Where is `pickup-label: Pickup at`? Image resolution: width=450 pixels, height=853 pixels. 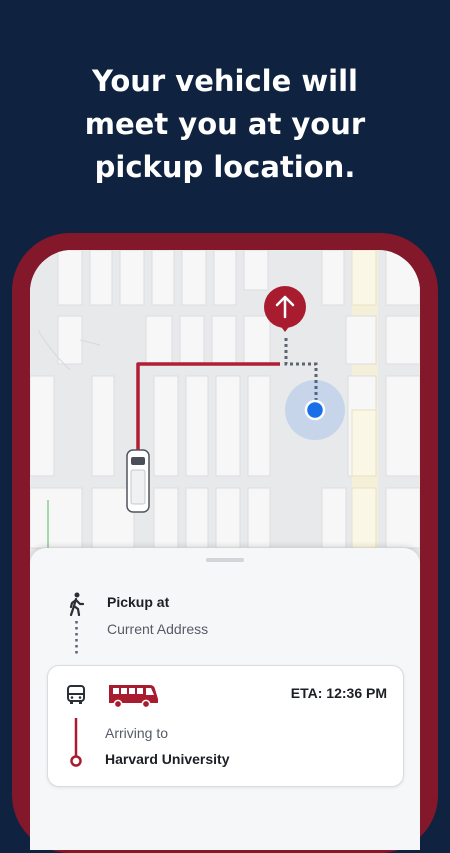 pickup-label: Pickup at is located at coordinates (138, 602).